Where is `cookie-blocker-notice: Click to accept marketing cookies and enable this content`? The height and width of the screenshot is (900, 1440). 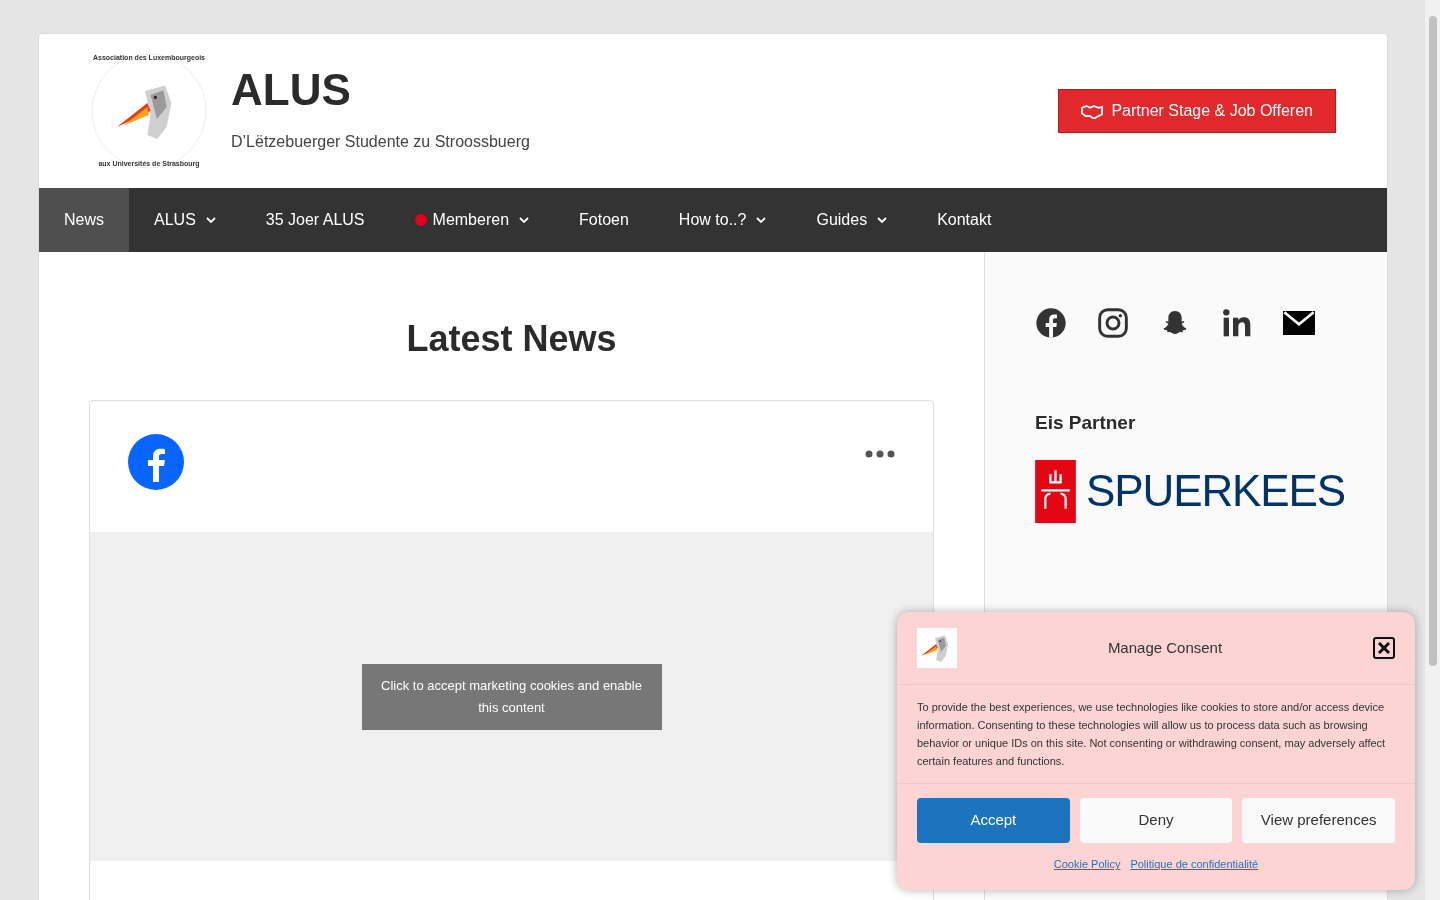
cookie-blocker-notice: Click to accept marketing cookies and enable this content is located at coordinates (511, 696).